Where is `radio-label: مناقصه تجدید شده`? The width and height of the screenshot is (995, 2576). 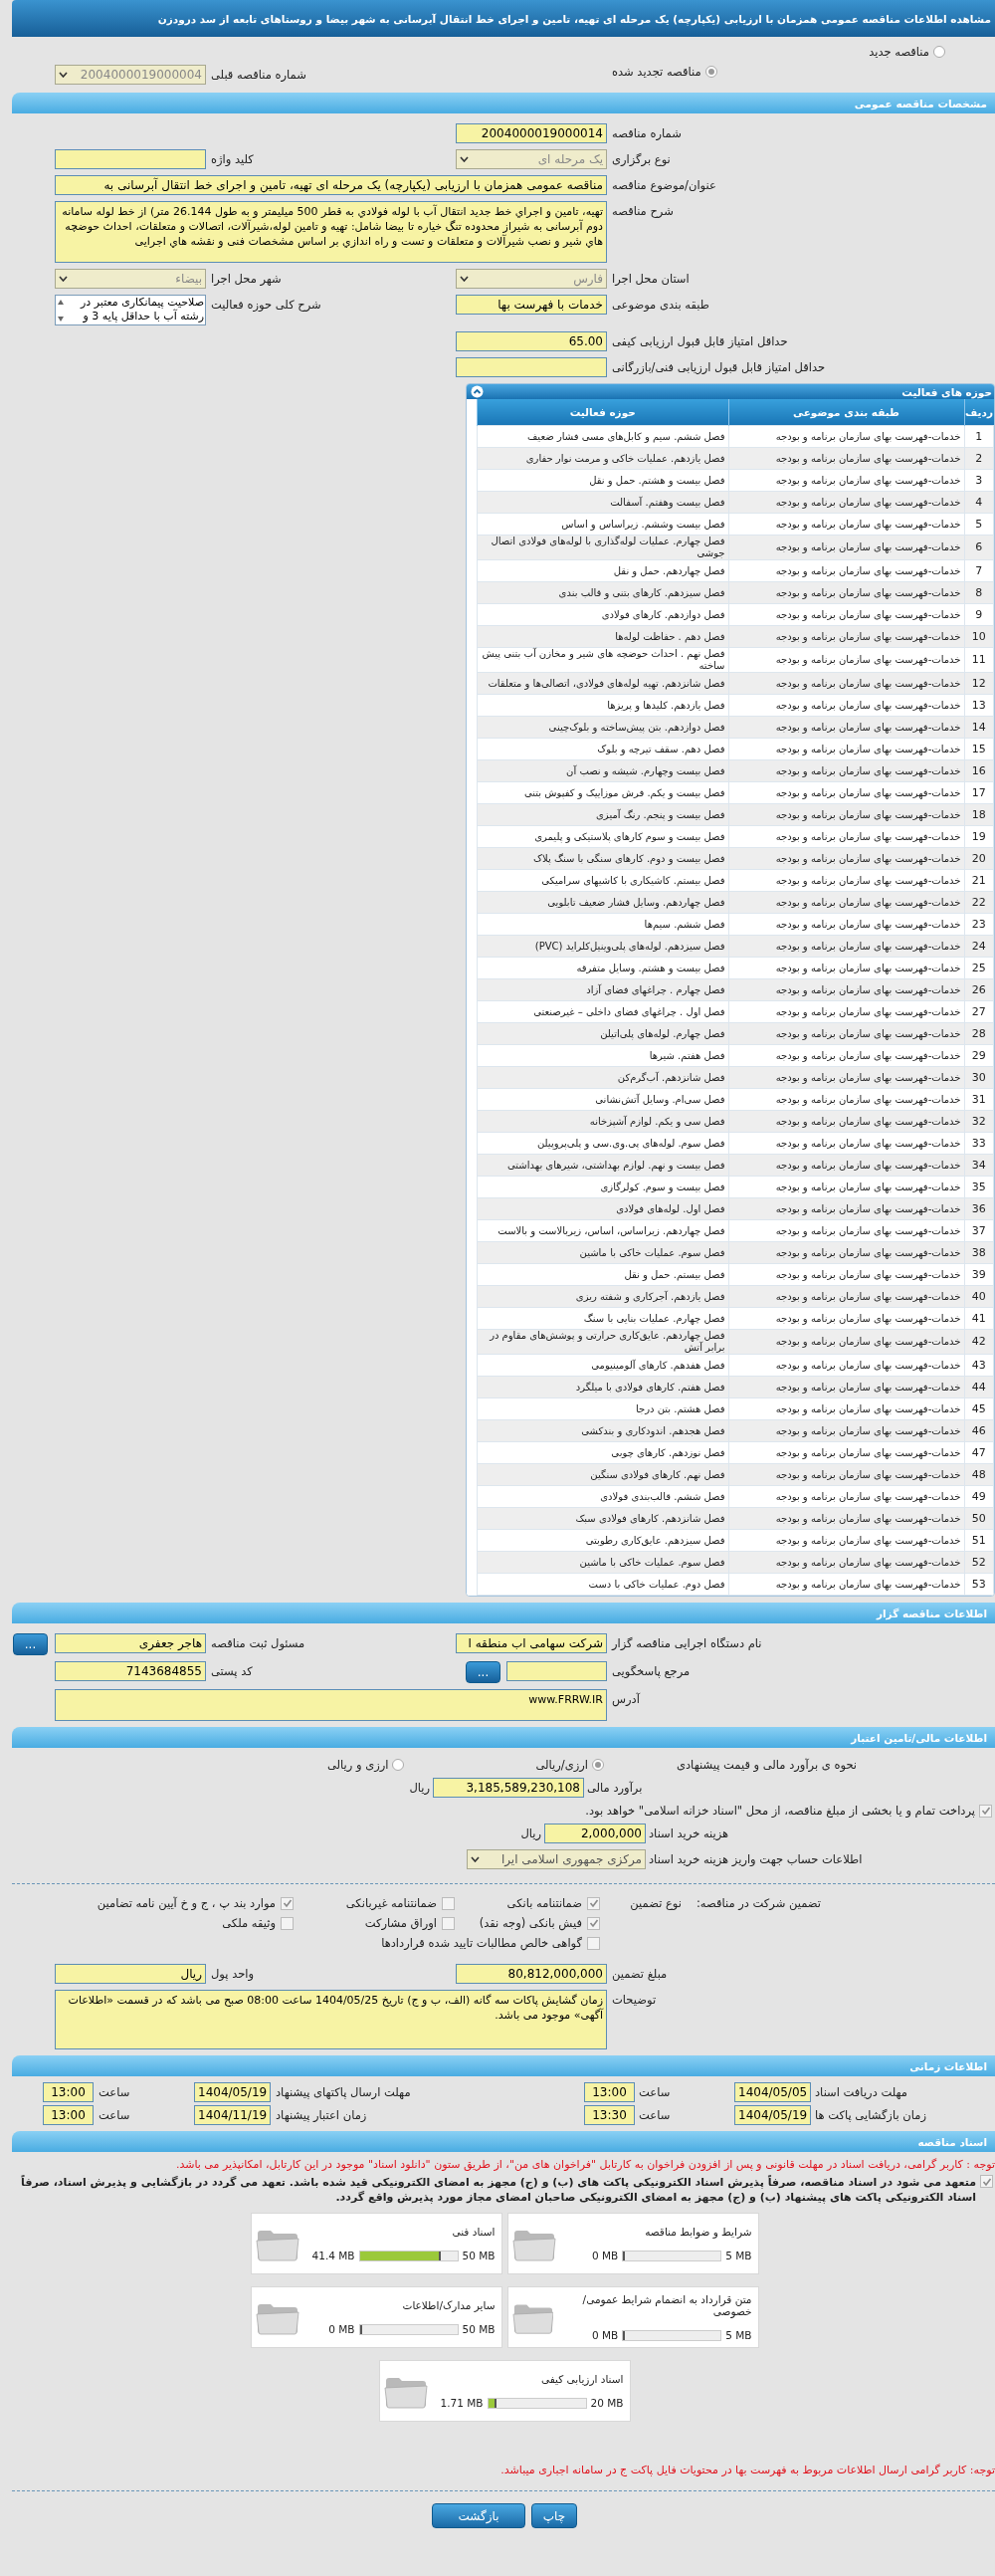 radio-label: مناقصه تجدید شده is located at coordinates (656, 72).